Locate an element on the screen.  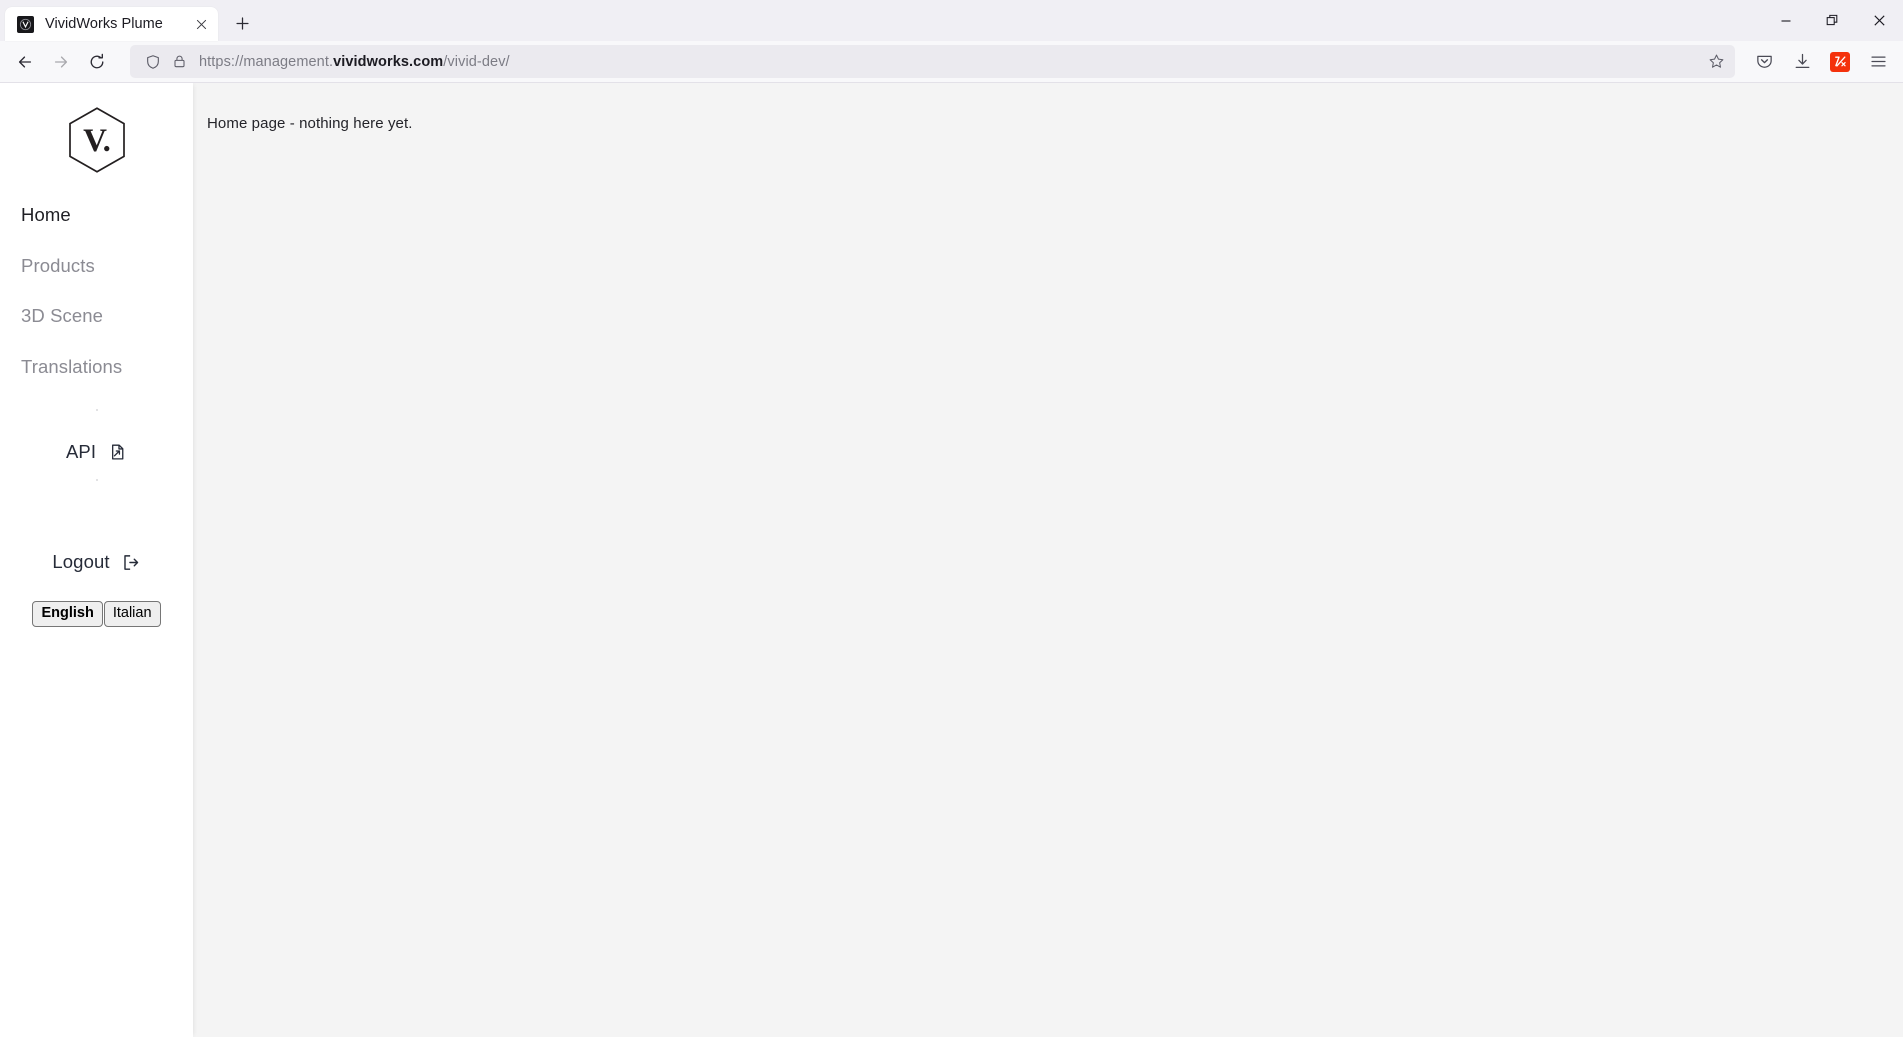
url-host: vividworks.com is located at coordinates (388, 61).